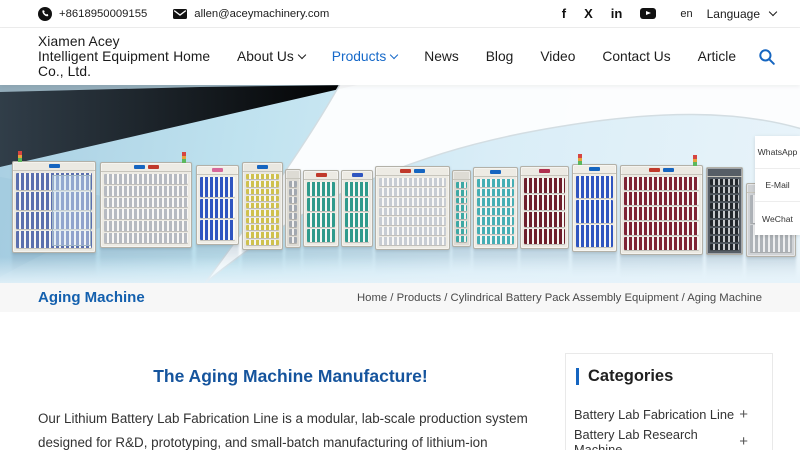 Image resolution: width=800 pixels, height=450 pixels. I want to click on side-contact-whatsapp: WhatsApp, so click(777, 152).